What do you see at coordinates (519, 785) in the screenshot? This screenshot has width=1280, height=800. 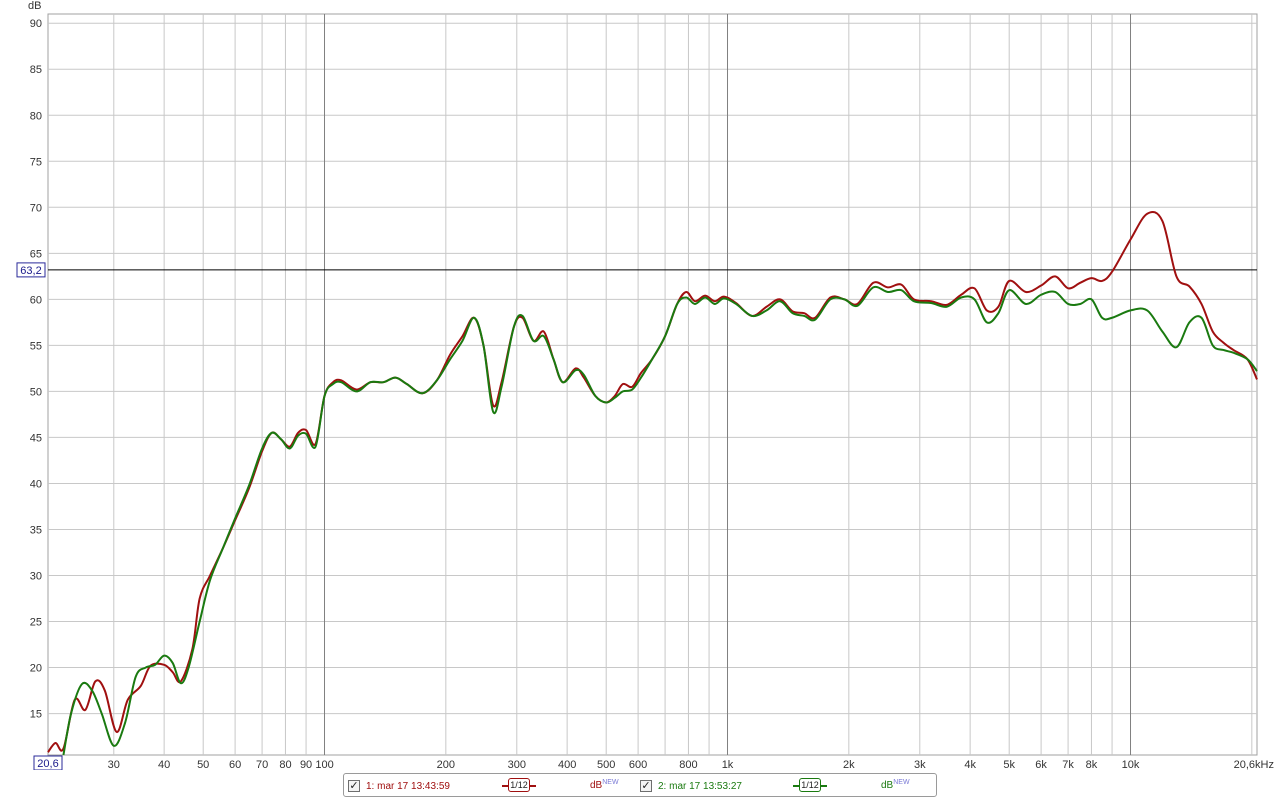 I see `series-1-smoothing-button: 1/12` at bounding box center [519, 785].